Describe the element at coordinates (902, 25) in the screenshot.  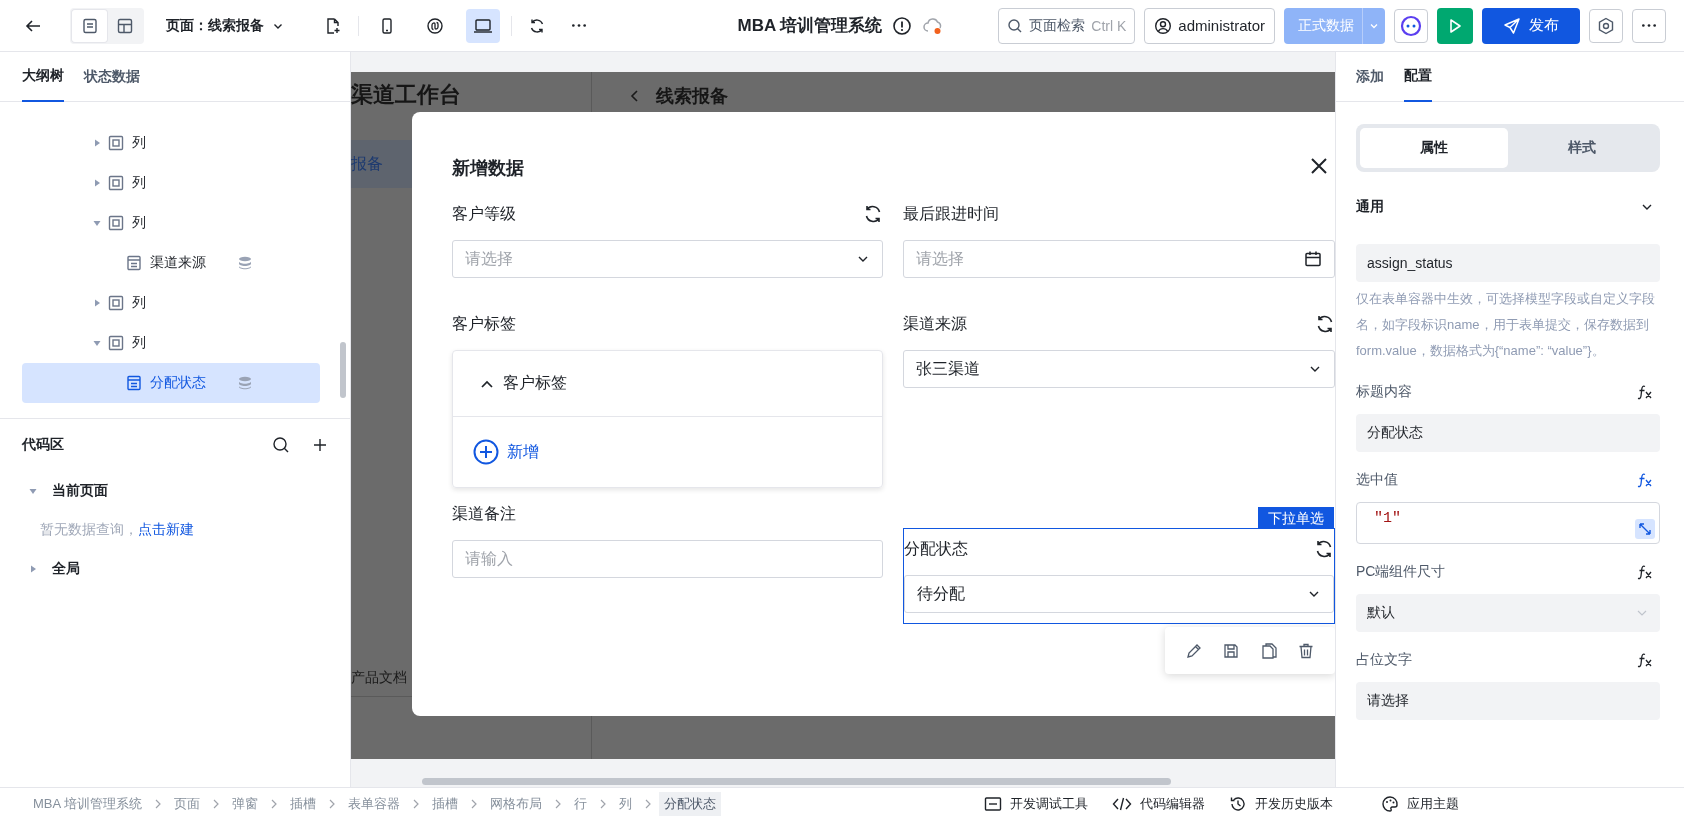
I see `info-icon` at that location.